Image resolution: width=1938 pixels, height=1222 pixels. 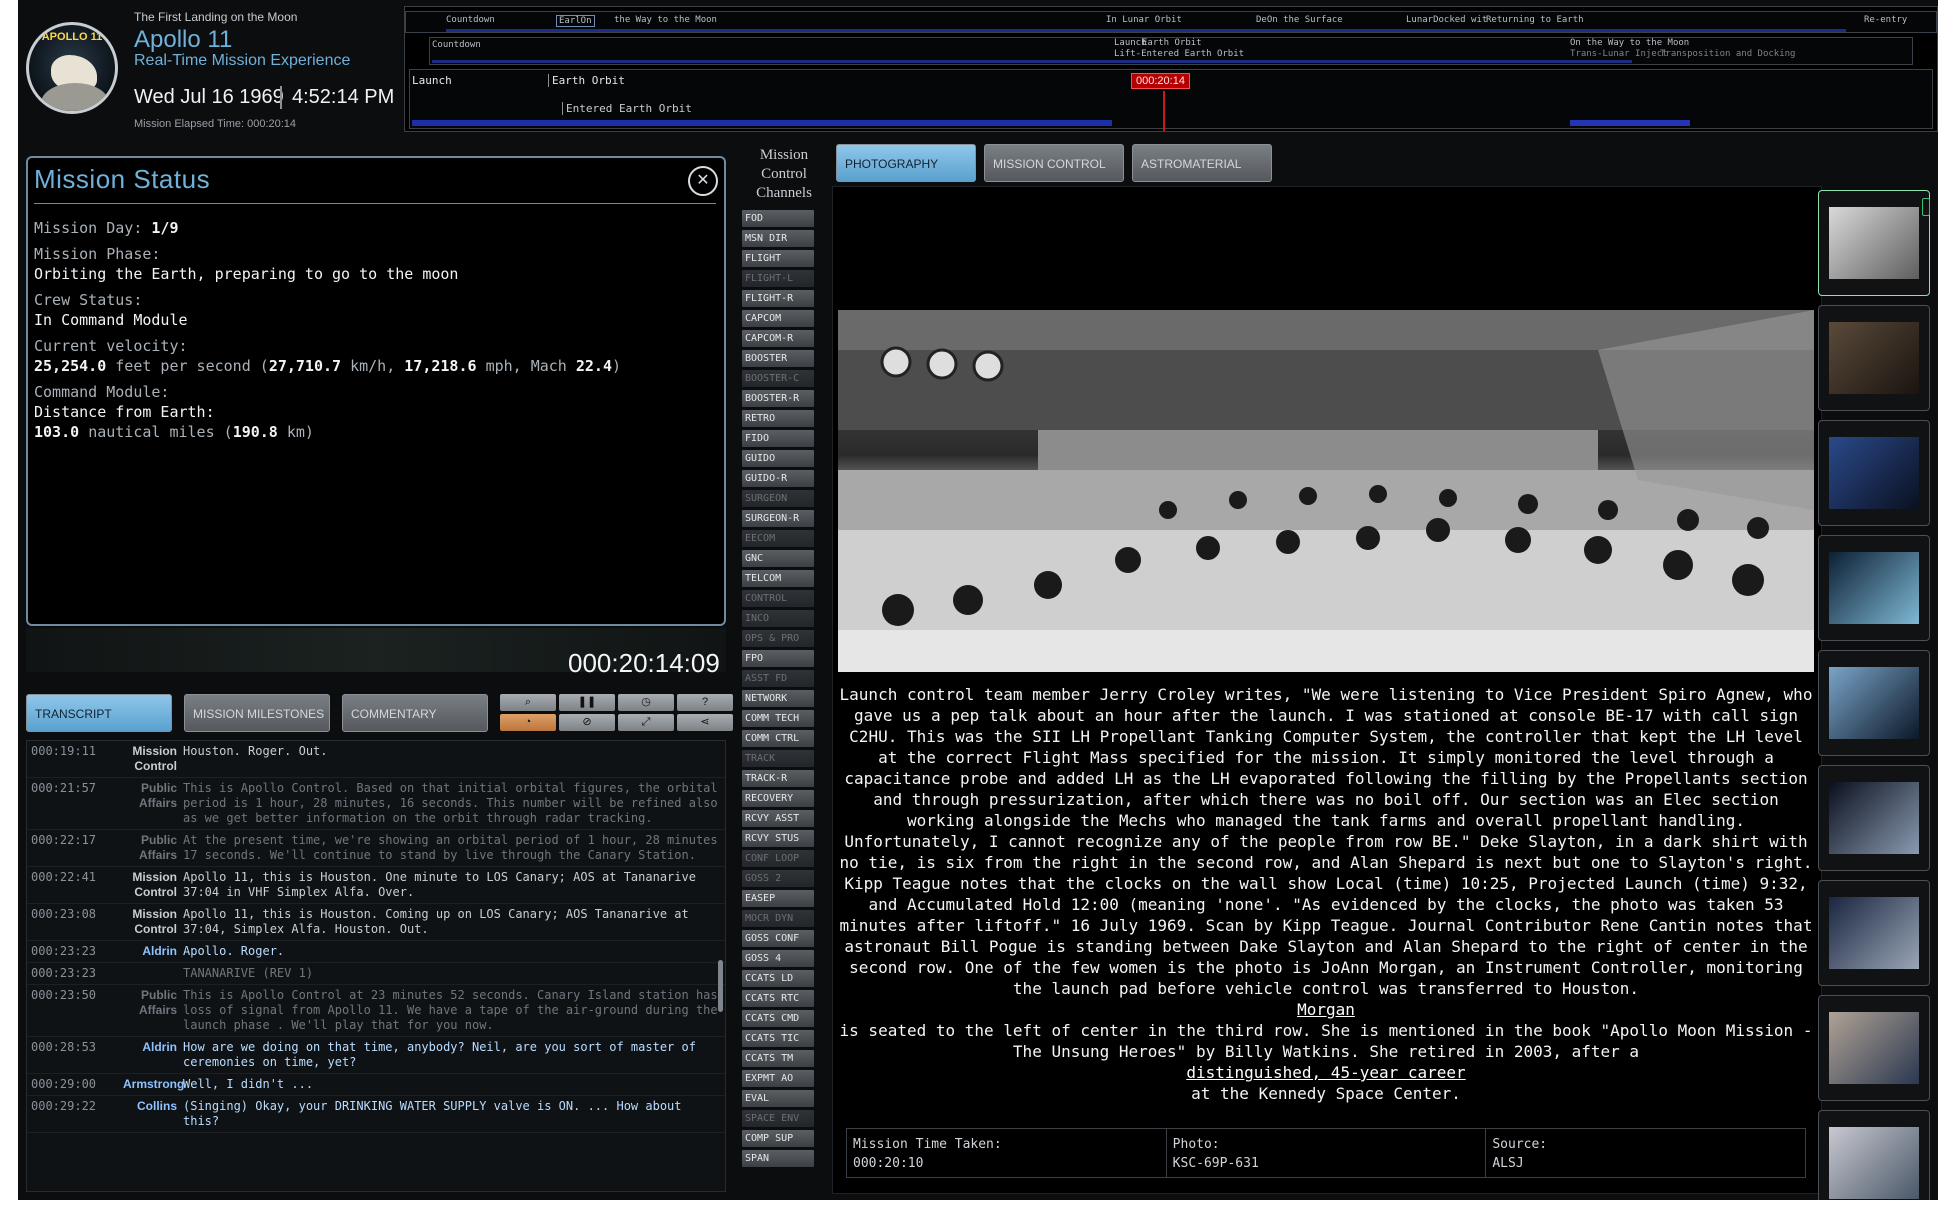 I want to click on channel-button: GOSS 4, so click(x=778, y=958).